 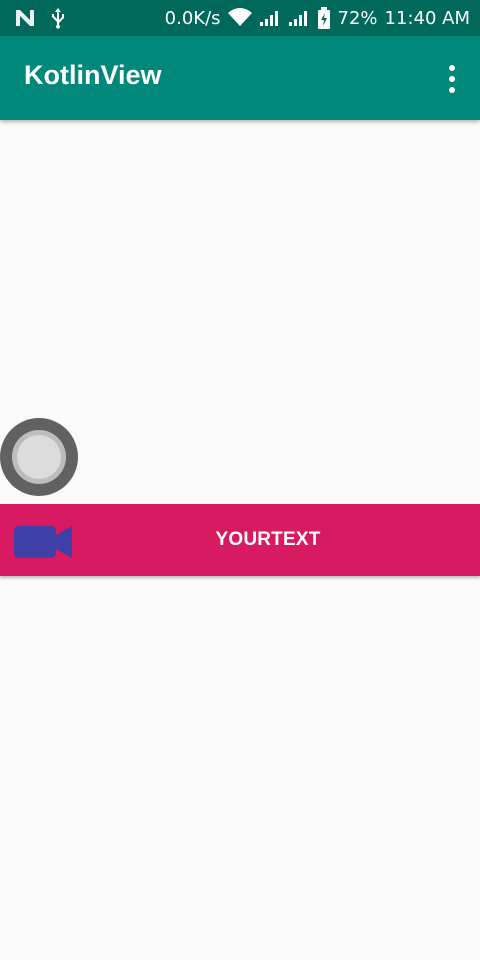 I want to click on app-title: KotlinView, so click(x=93, y=75).